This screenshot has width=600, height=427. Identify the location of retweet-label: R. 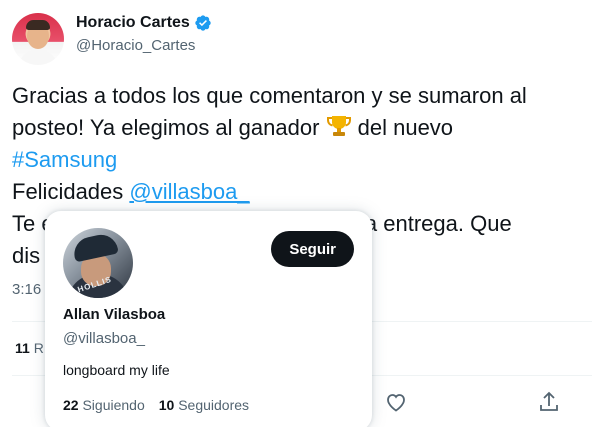
(38, 348).